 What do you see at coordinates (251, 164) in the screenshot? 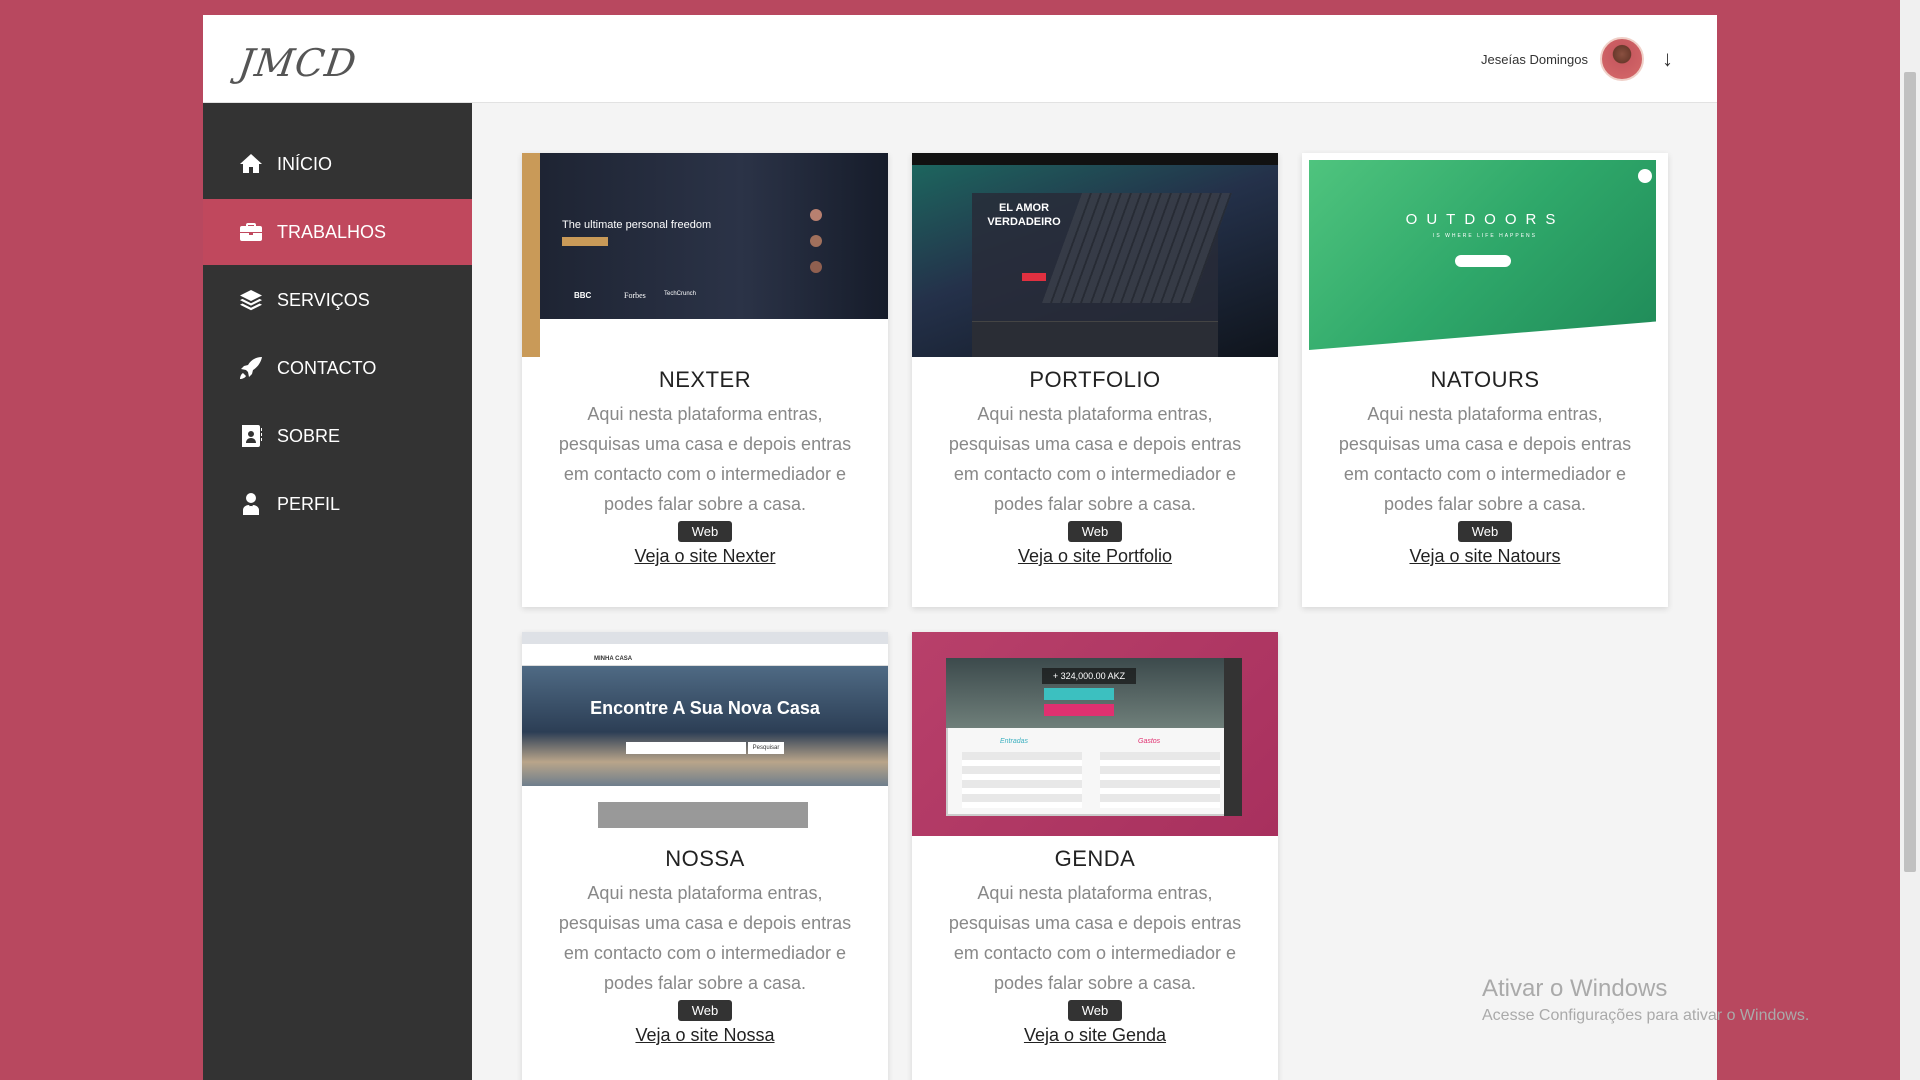
I see `home-icon` at bounding box center [251, 164].